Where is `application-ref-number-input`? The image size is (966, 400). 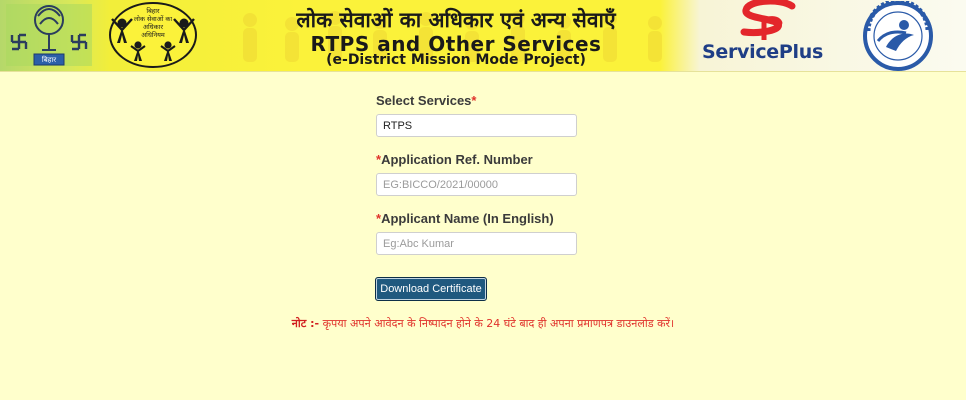 application-ref-number-input is located at coordinates (476, 184).